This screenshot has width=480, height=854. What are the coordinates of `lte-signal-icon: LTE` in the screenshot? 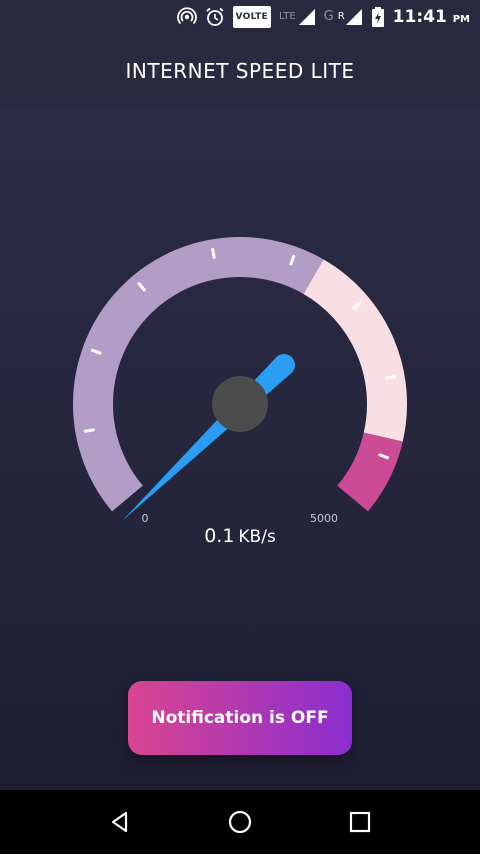 It's located at (297, 17).